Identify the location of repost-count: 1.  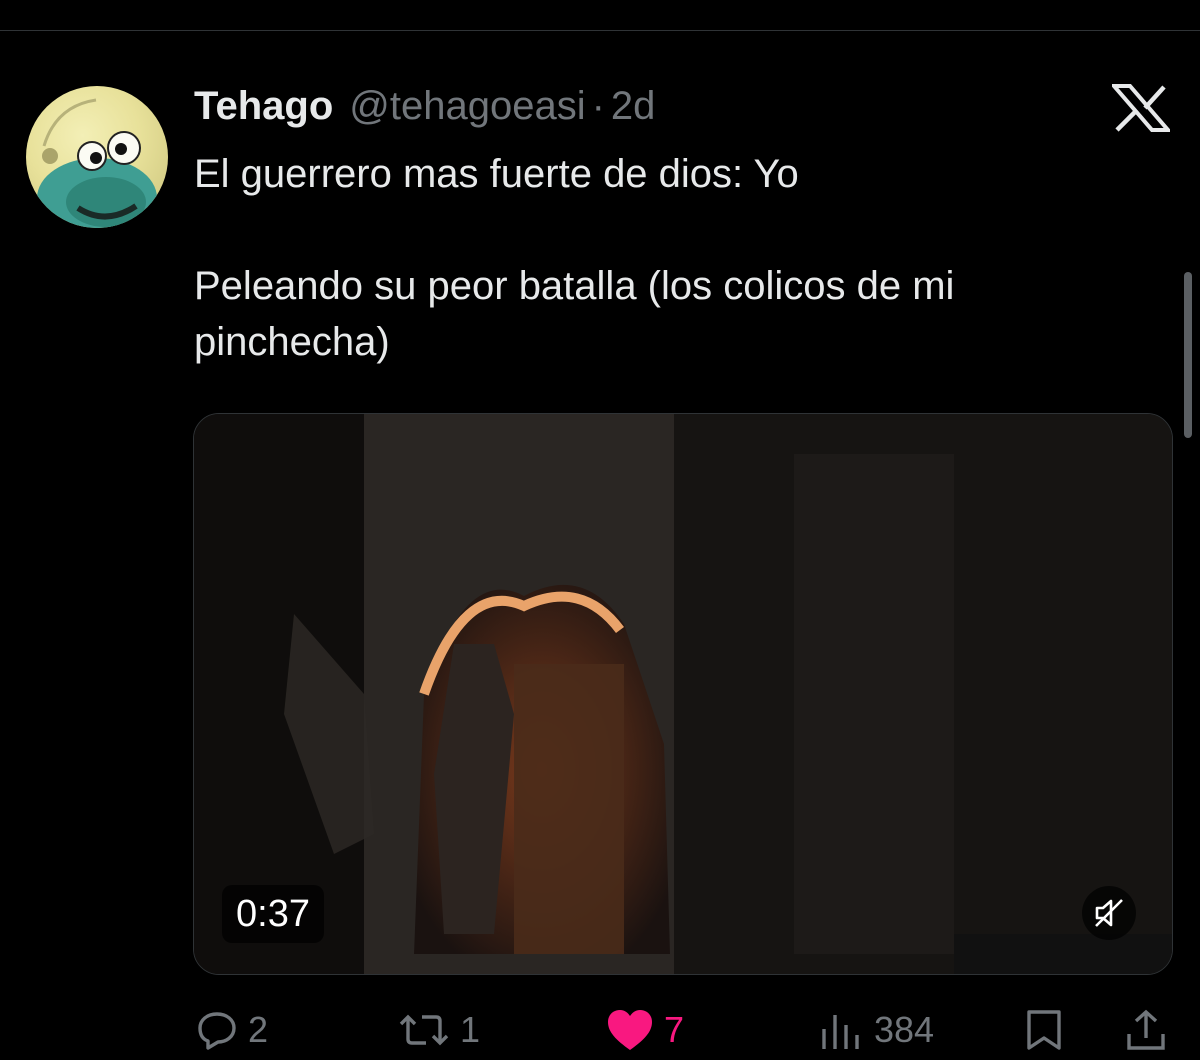
(470, 1029).